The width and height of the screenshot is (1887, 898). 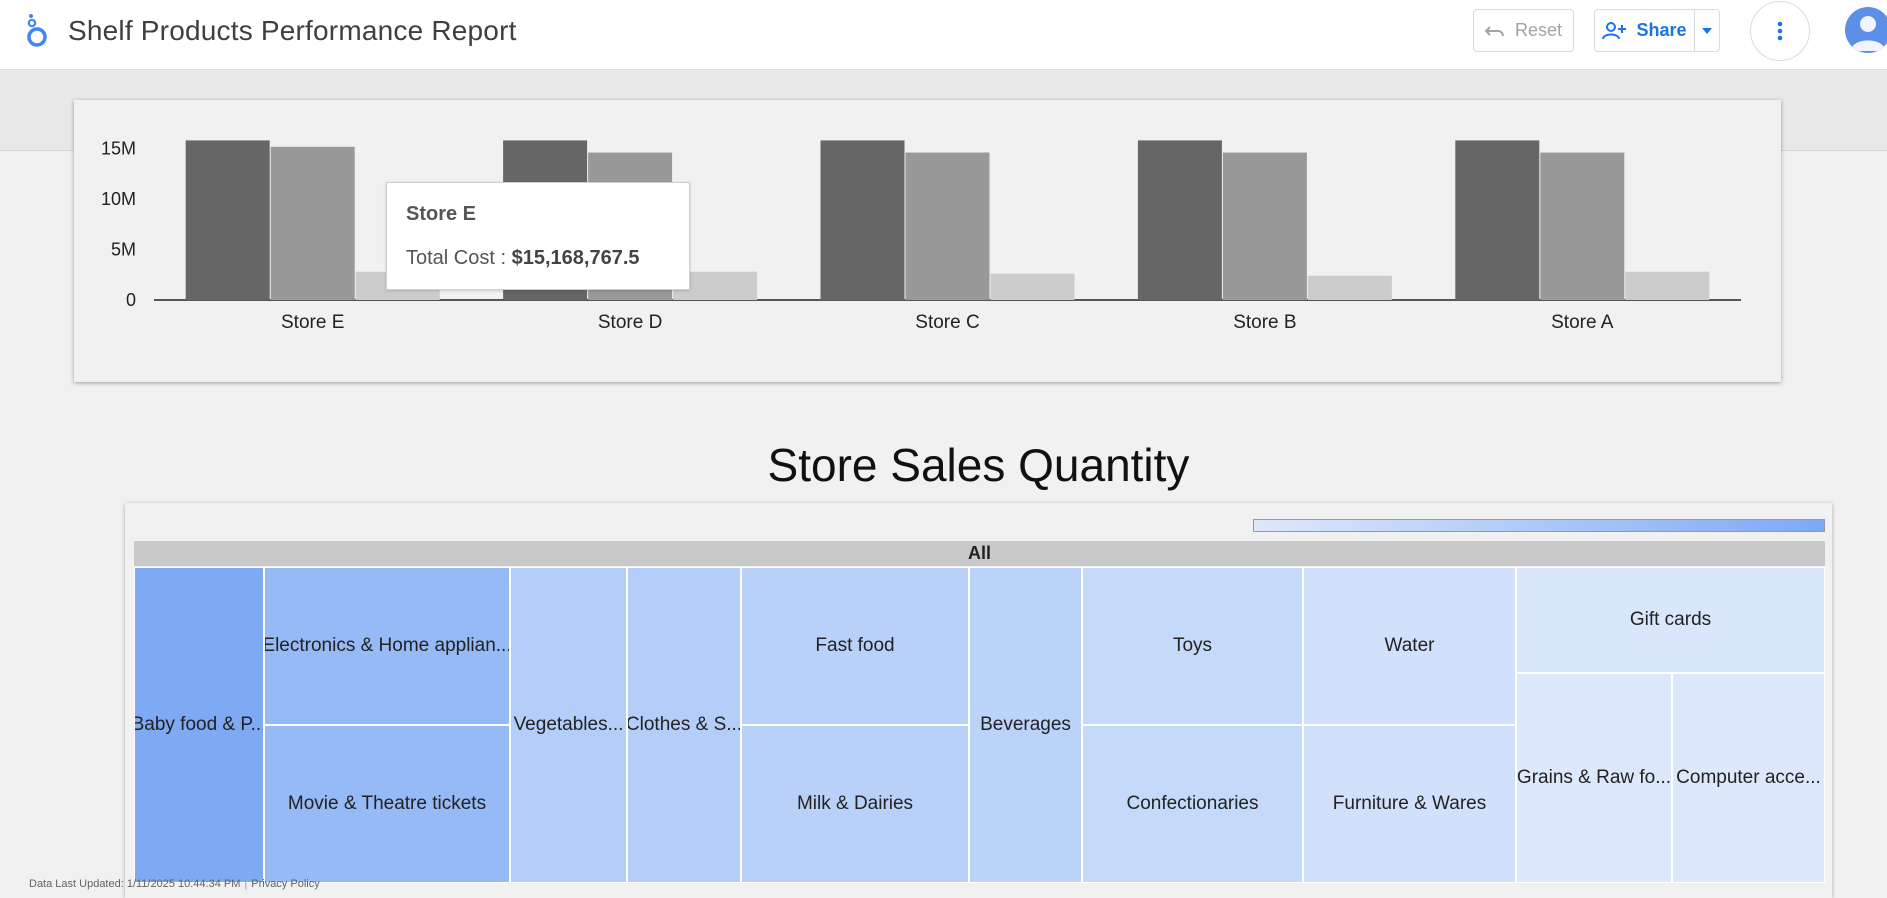 I want to click on treemap-root-header: All, so click(x=979, y=553).